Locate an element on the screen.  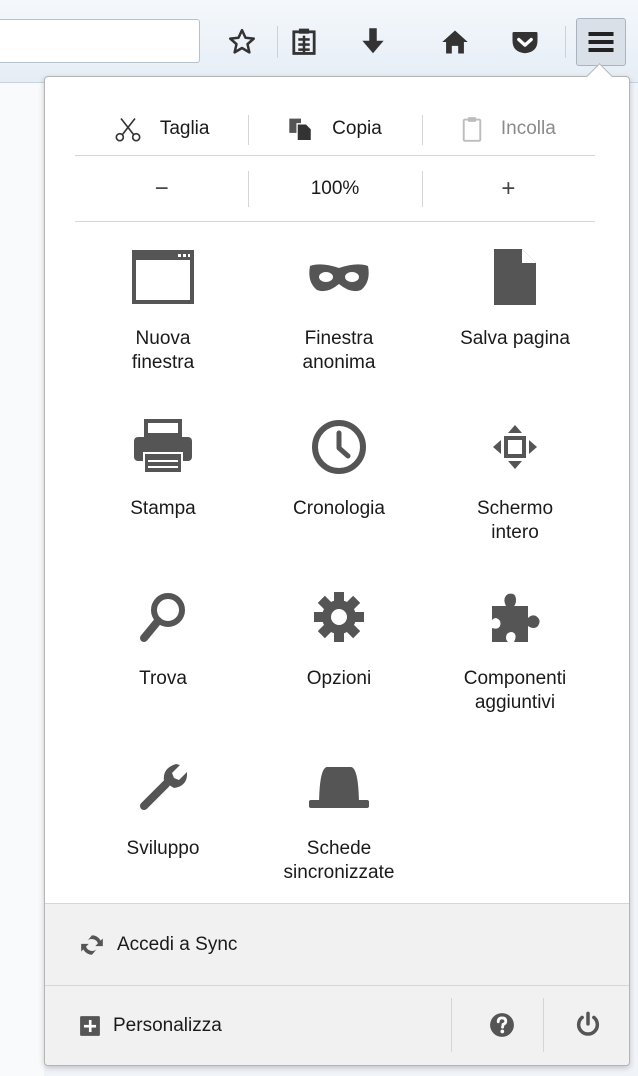
find-icon is located at coordinates (163, 617).